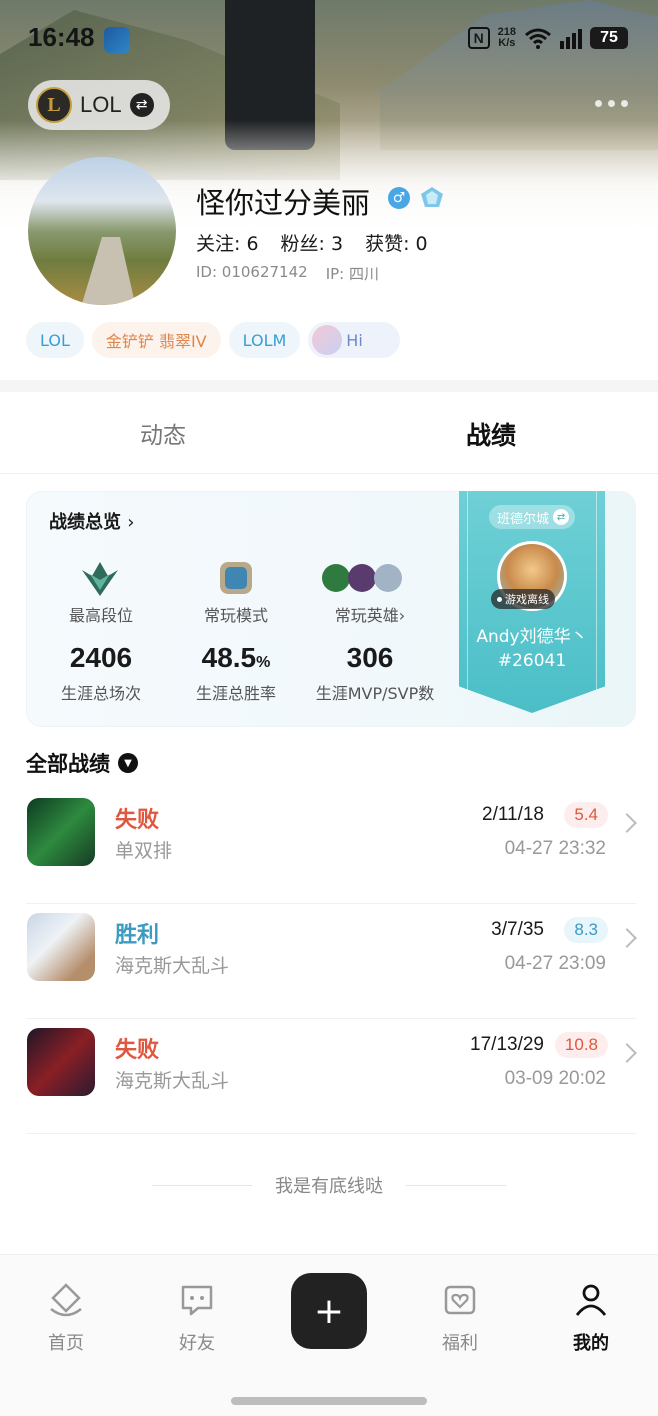 The image size is (658, 1416). I want to click on nickname: 怪你过分美丽, so click(283, 203).